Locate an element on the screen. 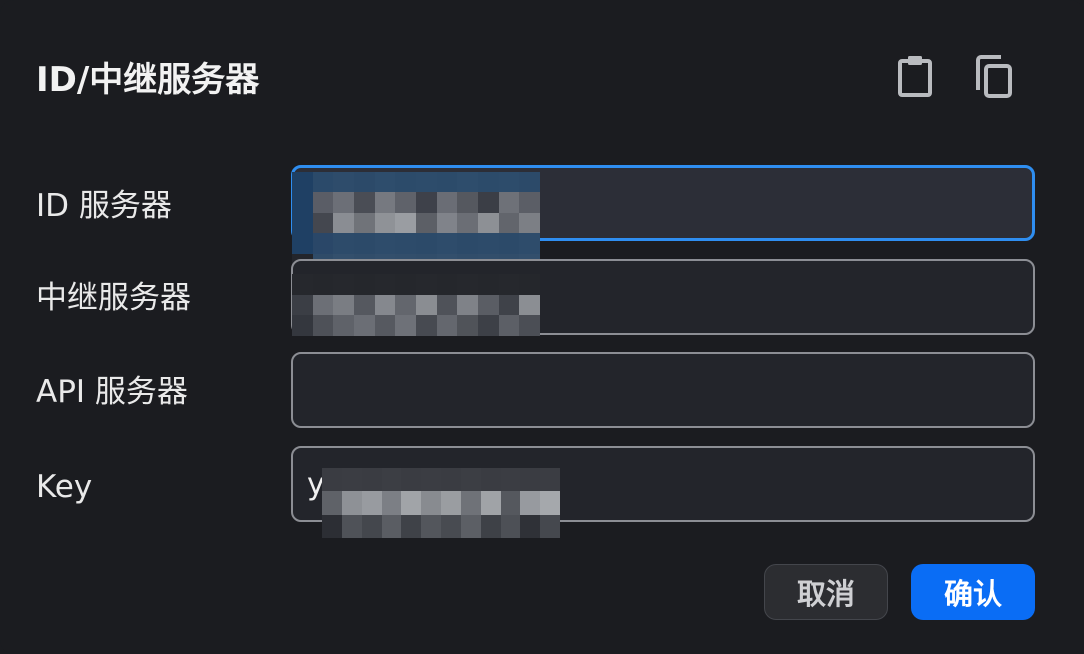 The image size is (1084, 654). id-server-field is located at coordinates (663, 203).